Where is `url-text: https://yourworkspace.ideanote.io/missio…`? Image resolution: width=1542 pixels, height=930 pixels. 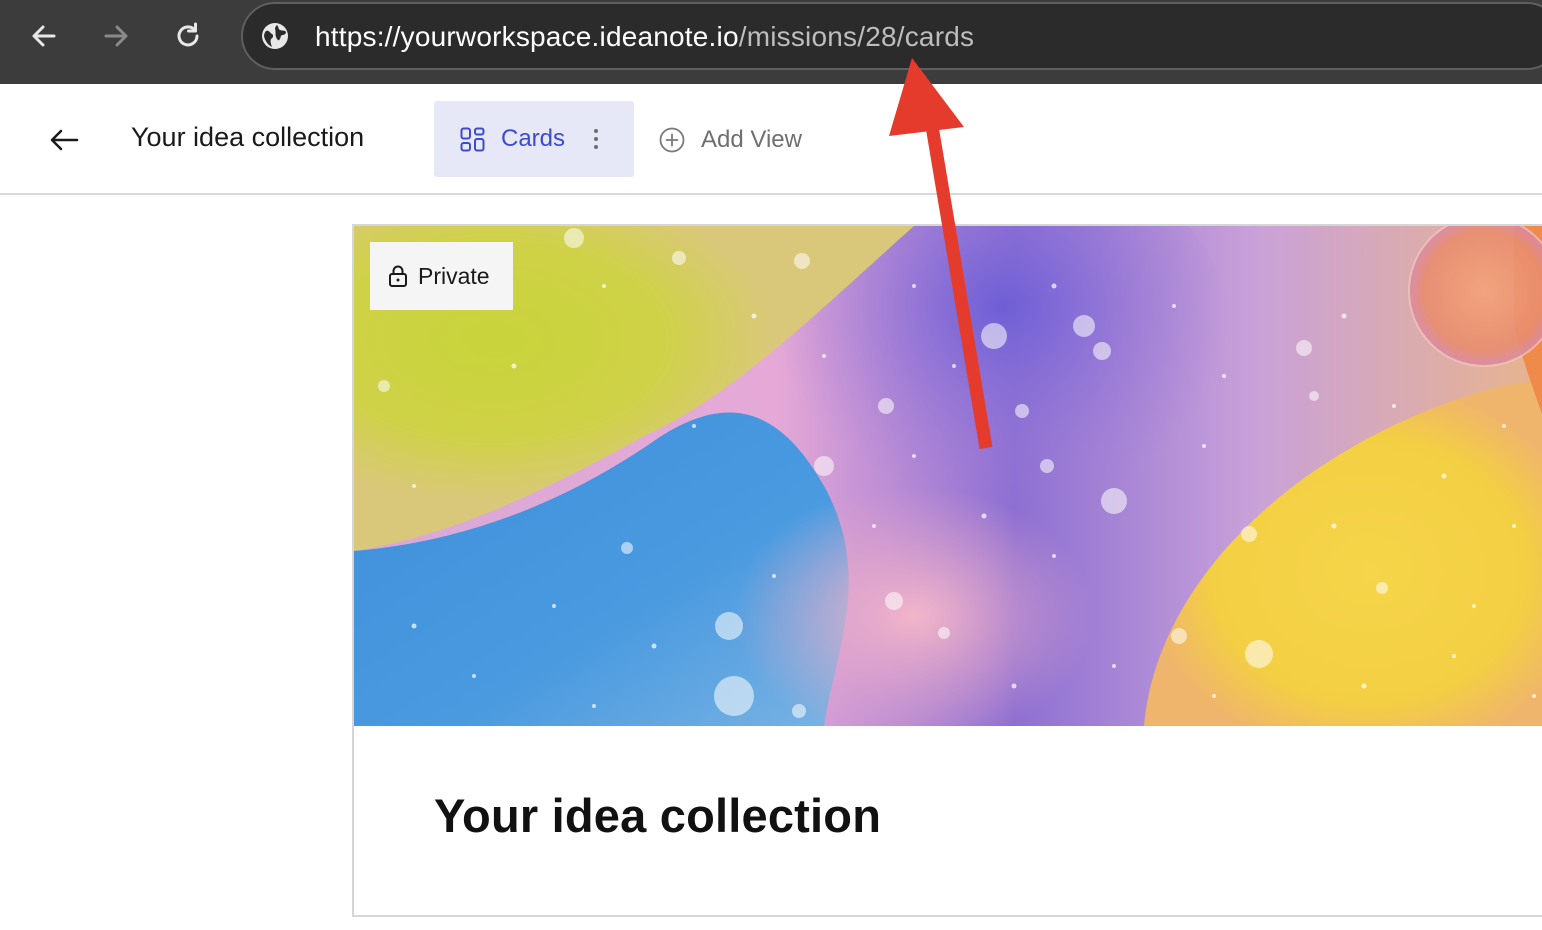
url-text: https://yourworkspace.ideanote.io/missio… is located at coordinates (644, 37).